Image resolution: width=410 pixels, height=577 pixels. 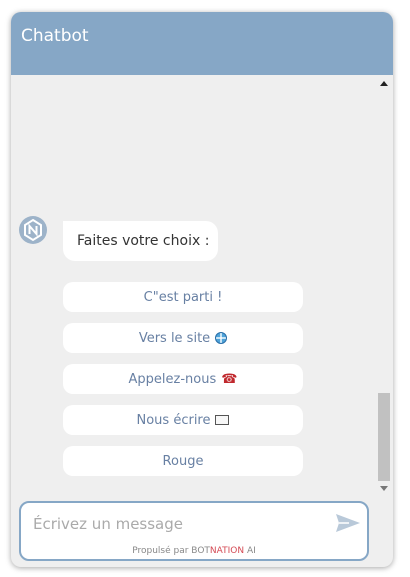 What do you see at coordinates (143, 241) in the screenshot?
I see `bot-message-text: Faites votre choix :` at bounding box center [143, 241].